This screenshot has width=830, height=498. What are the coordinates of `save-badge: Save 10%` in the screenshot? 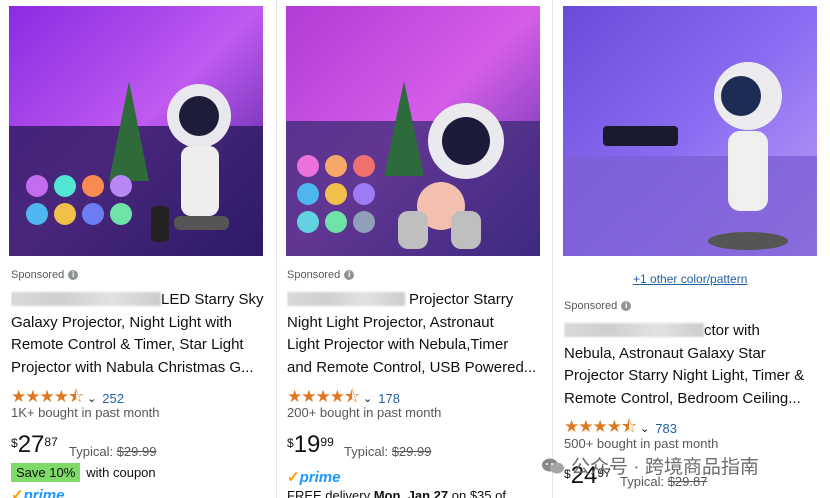 It's located at (46, 472).